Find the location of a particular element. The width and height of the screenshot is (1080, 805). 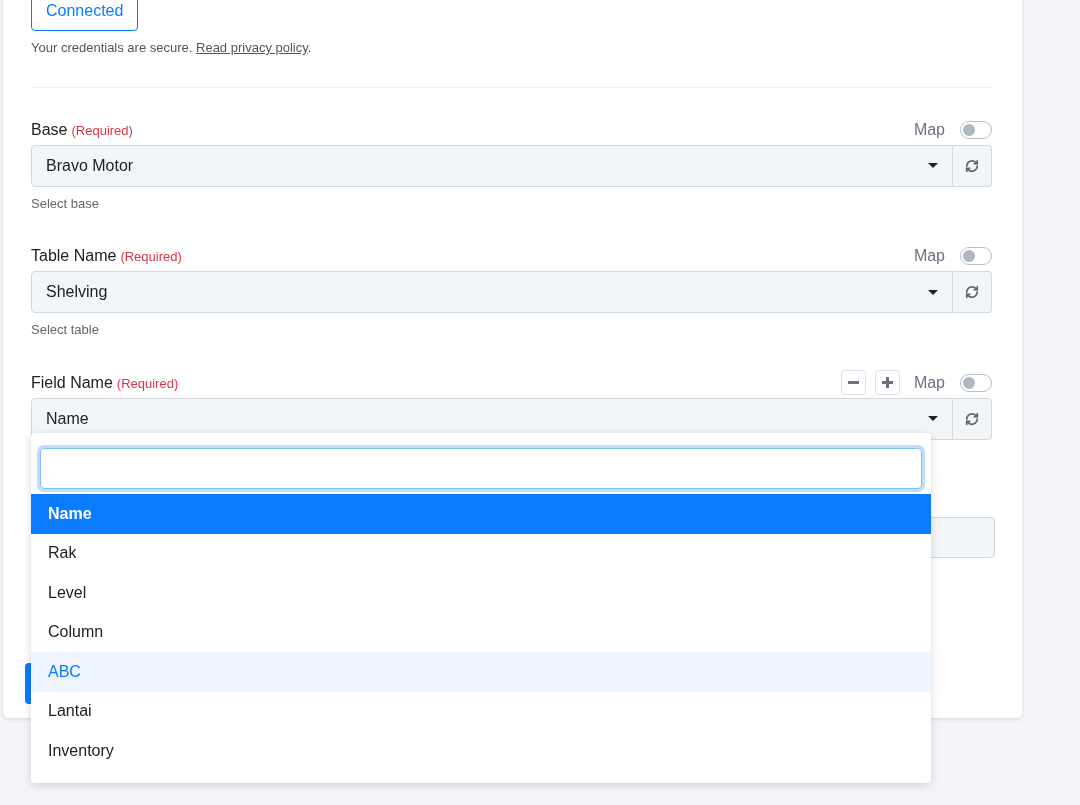

dropdown-option: Level is located at coordinates (481, 593).